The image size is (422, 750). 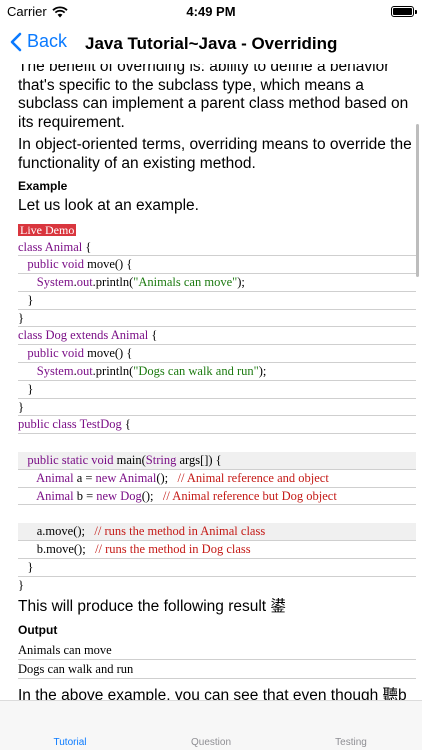 I want to click on back-button: Back, so click(x=38, y=41).